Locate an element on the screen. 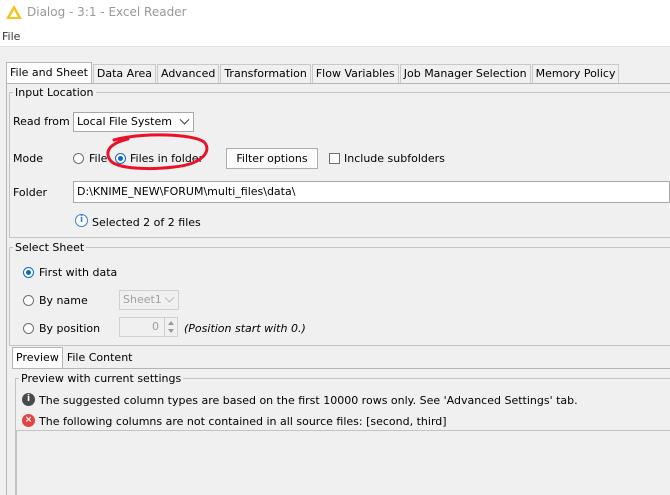  tab-file-content: File Content is located at coordinates (100, 358).